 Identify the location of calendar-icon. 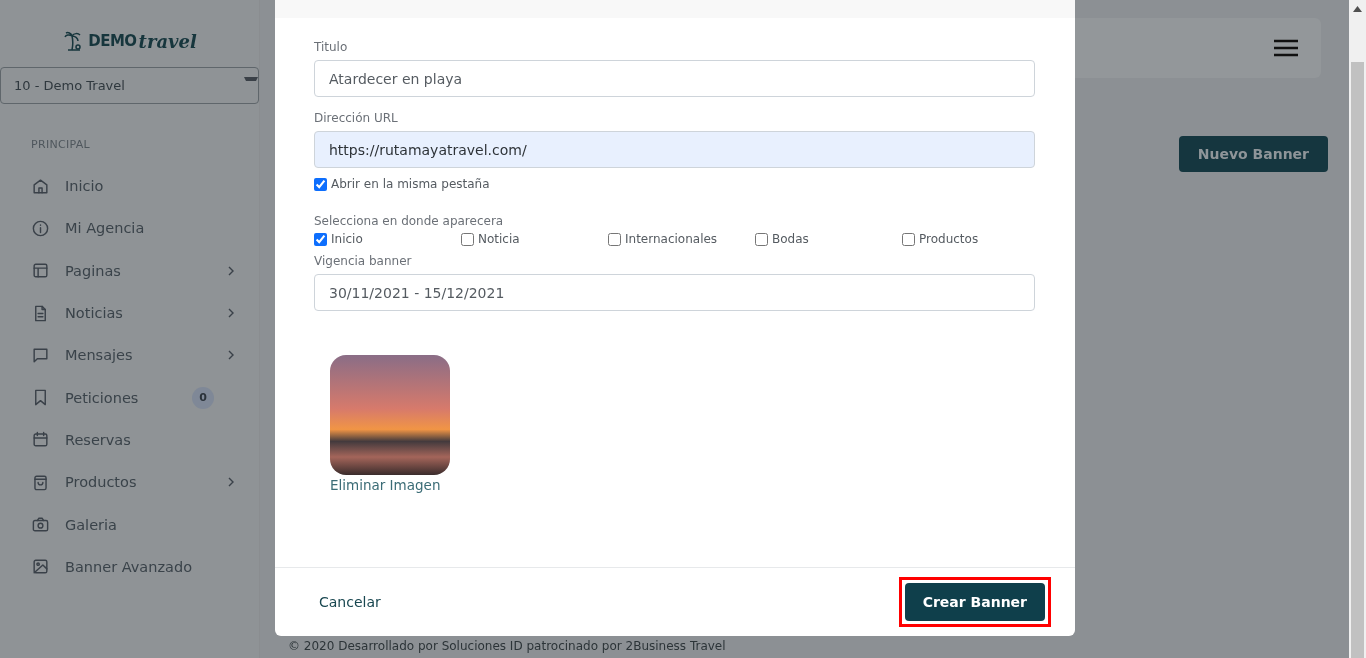
(40, 440).